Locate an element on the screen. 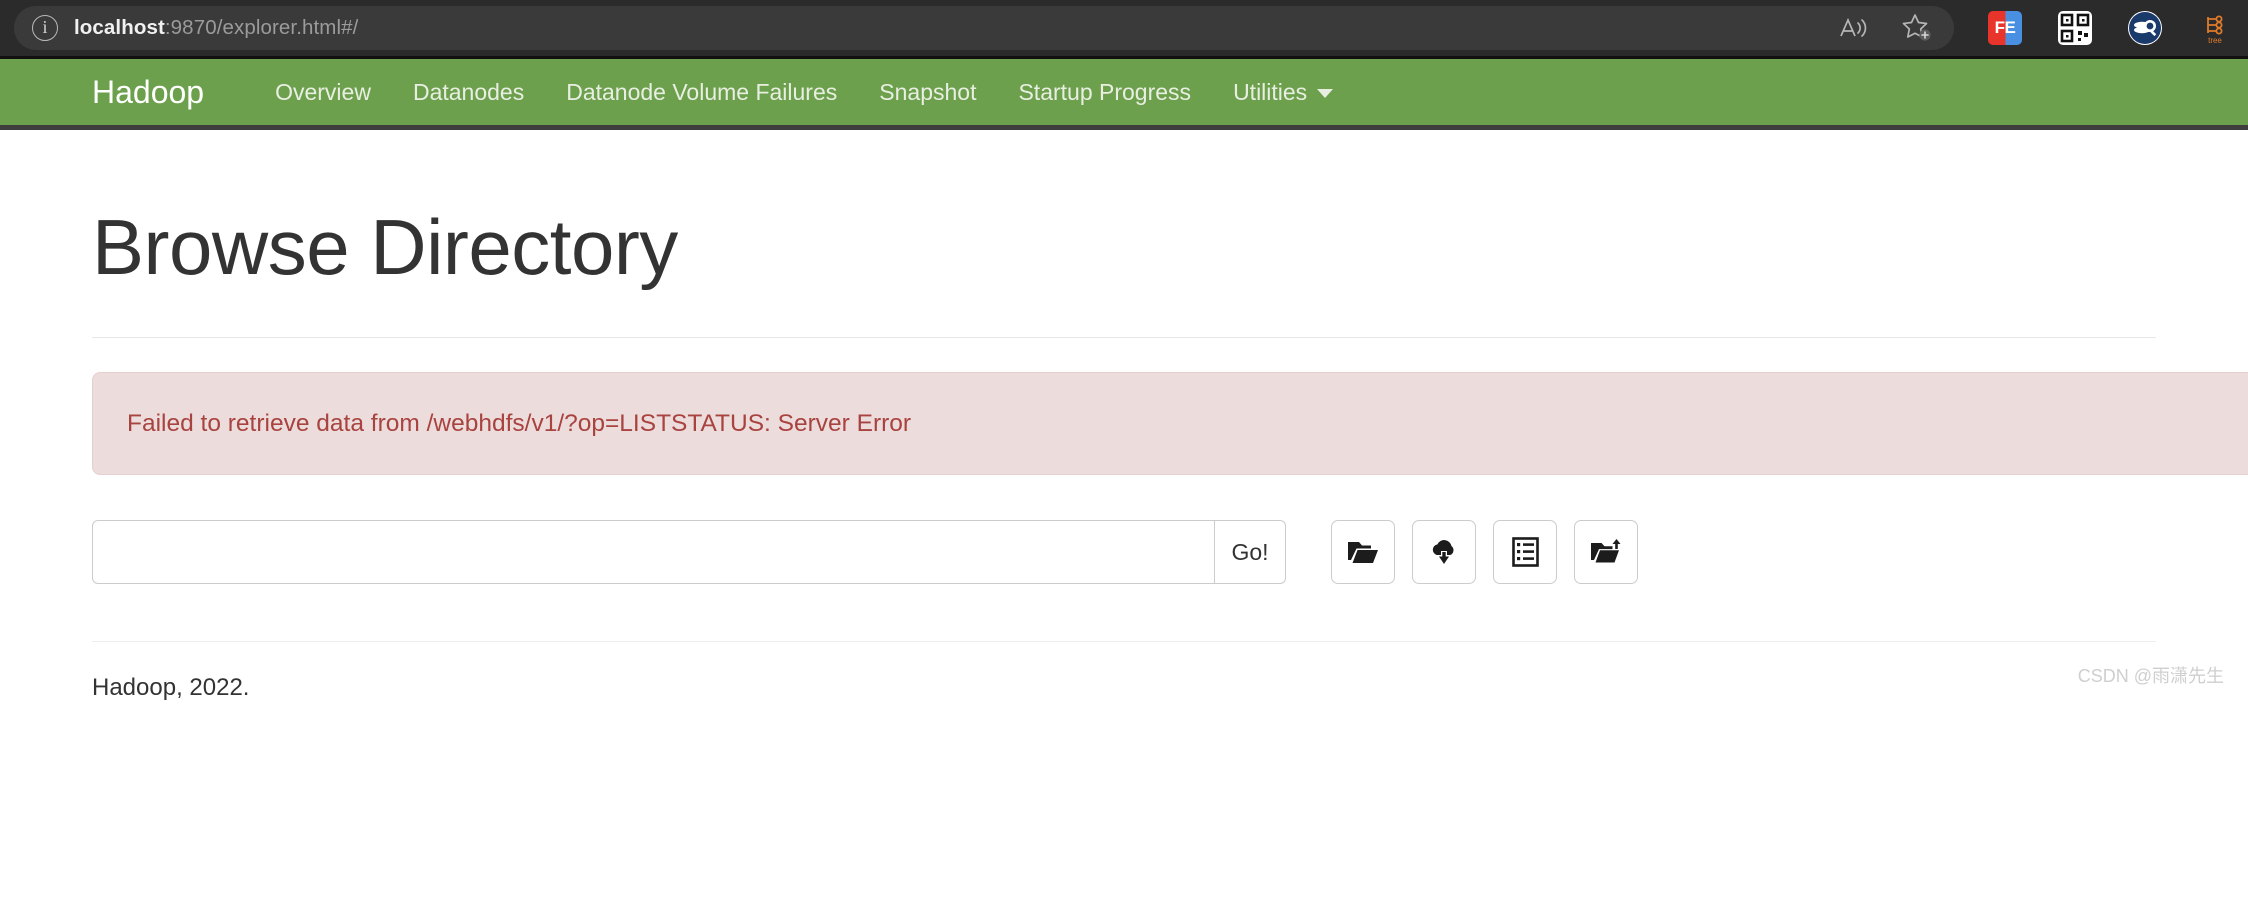  path-input is located at coordinates (653, 552).